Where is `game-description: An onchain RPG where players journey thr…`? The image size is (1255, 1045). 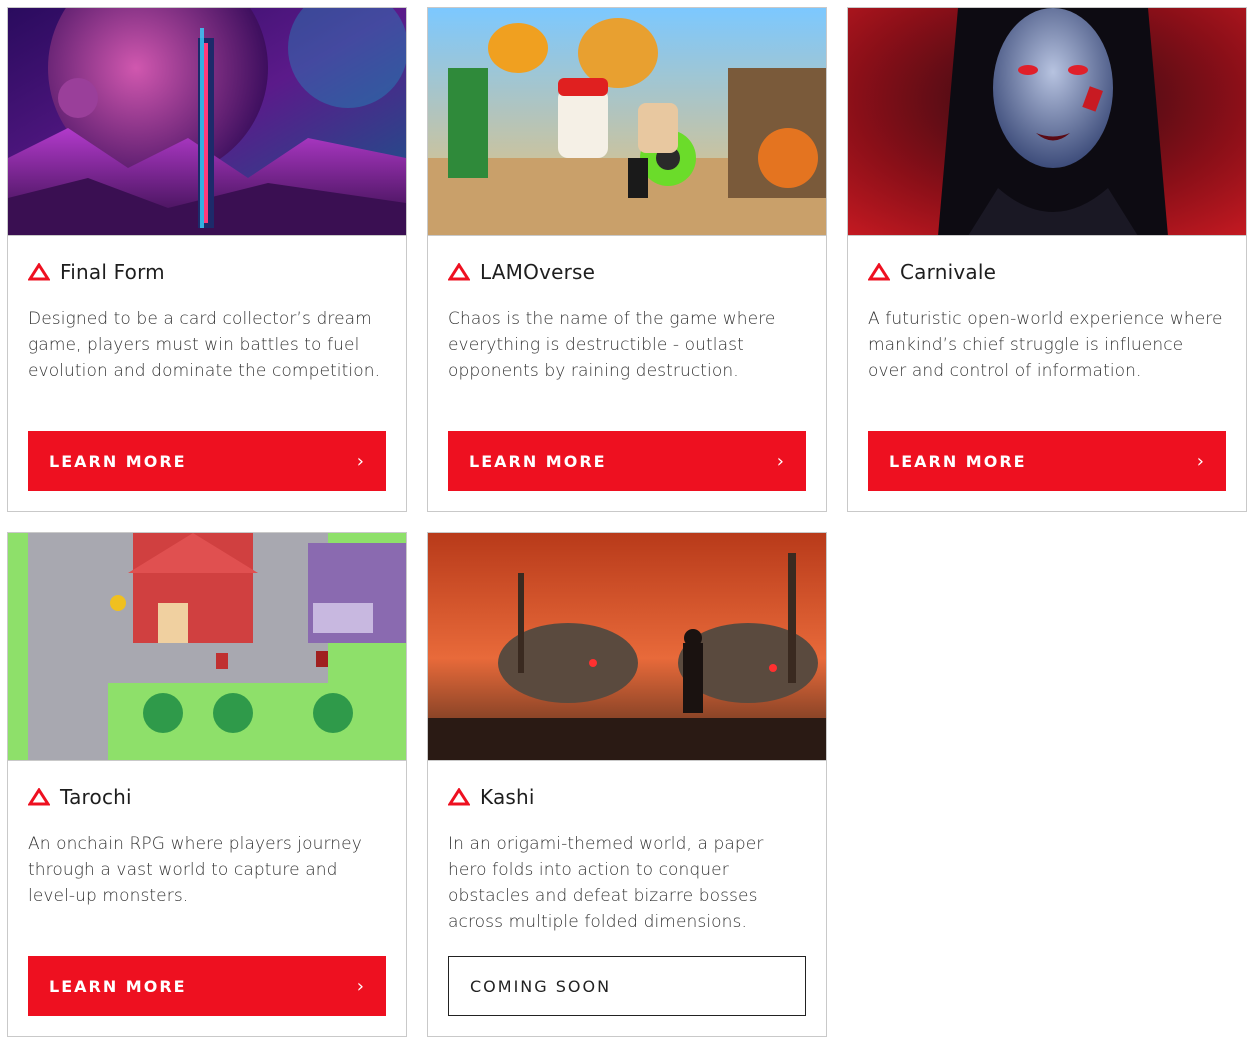 game-description: An onchain RPG where players journey thr… is located at coordinates (195, 870).